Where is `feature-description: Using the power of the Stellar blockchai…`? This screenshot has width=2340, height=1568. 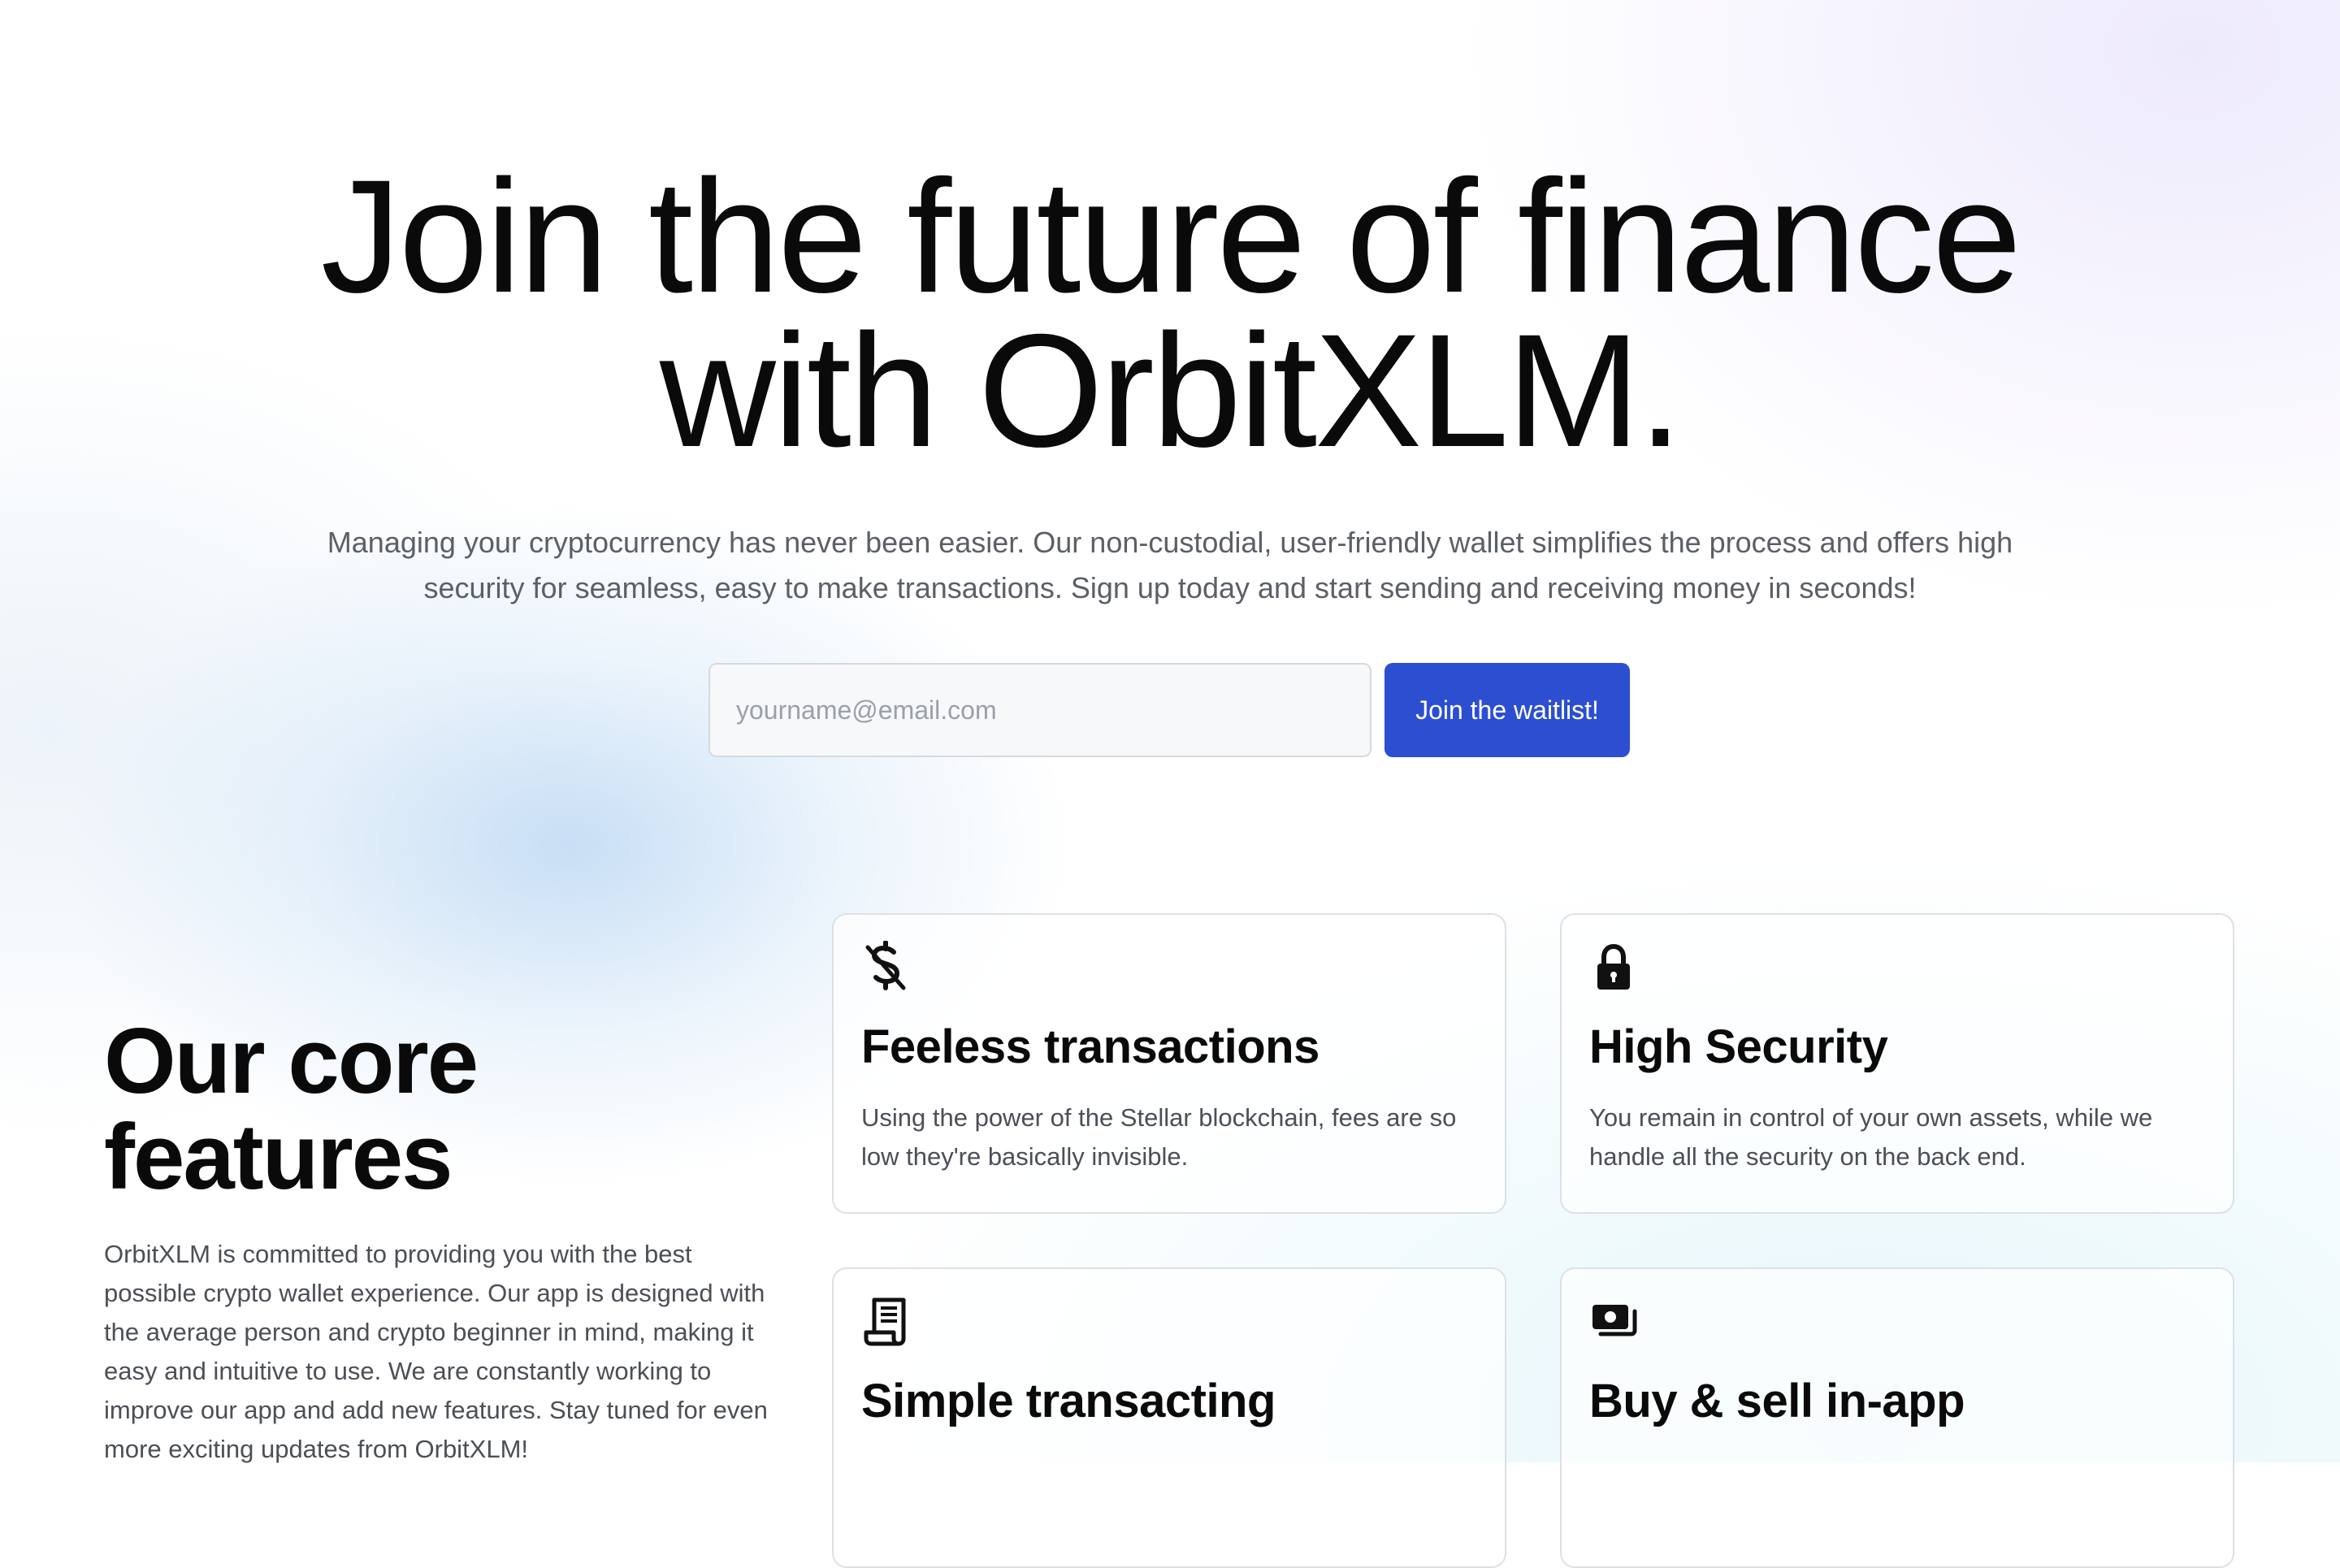
feature-description: Using the power of the Stellar blockchai… is located at coordinates (1159, 1137).